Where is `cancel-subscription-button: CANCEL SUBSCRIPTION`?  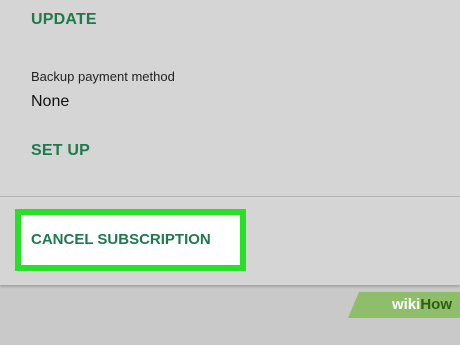
cancel-subscription-button: CANCEL SUBSCRIPTION is located at coordinates (121, 239).